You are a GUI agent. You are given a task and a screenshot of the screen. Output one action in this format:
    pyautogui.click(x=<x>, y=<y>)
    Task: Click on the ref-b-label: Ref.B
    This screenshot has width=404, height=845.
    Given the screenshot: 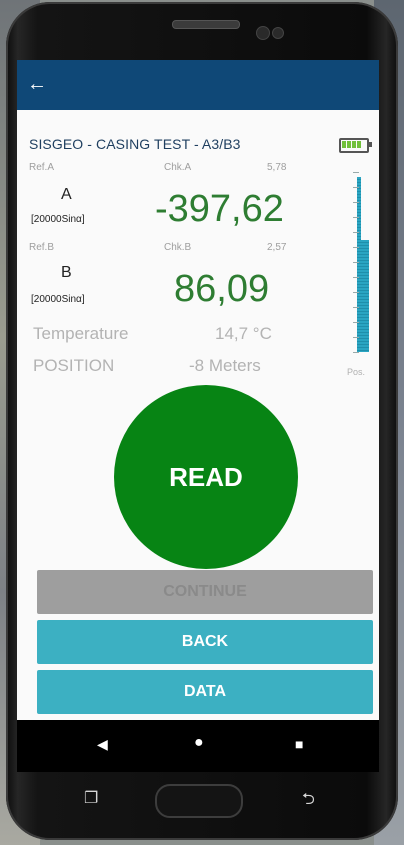 What is the action you would take?
    pyautogui.click(x=42, y=247)
    